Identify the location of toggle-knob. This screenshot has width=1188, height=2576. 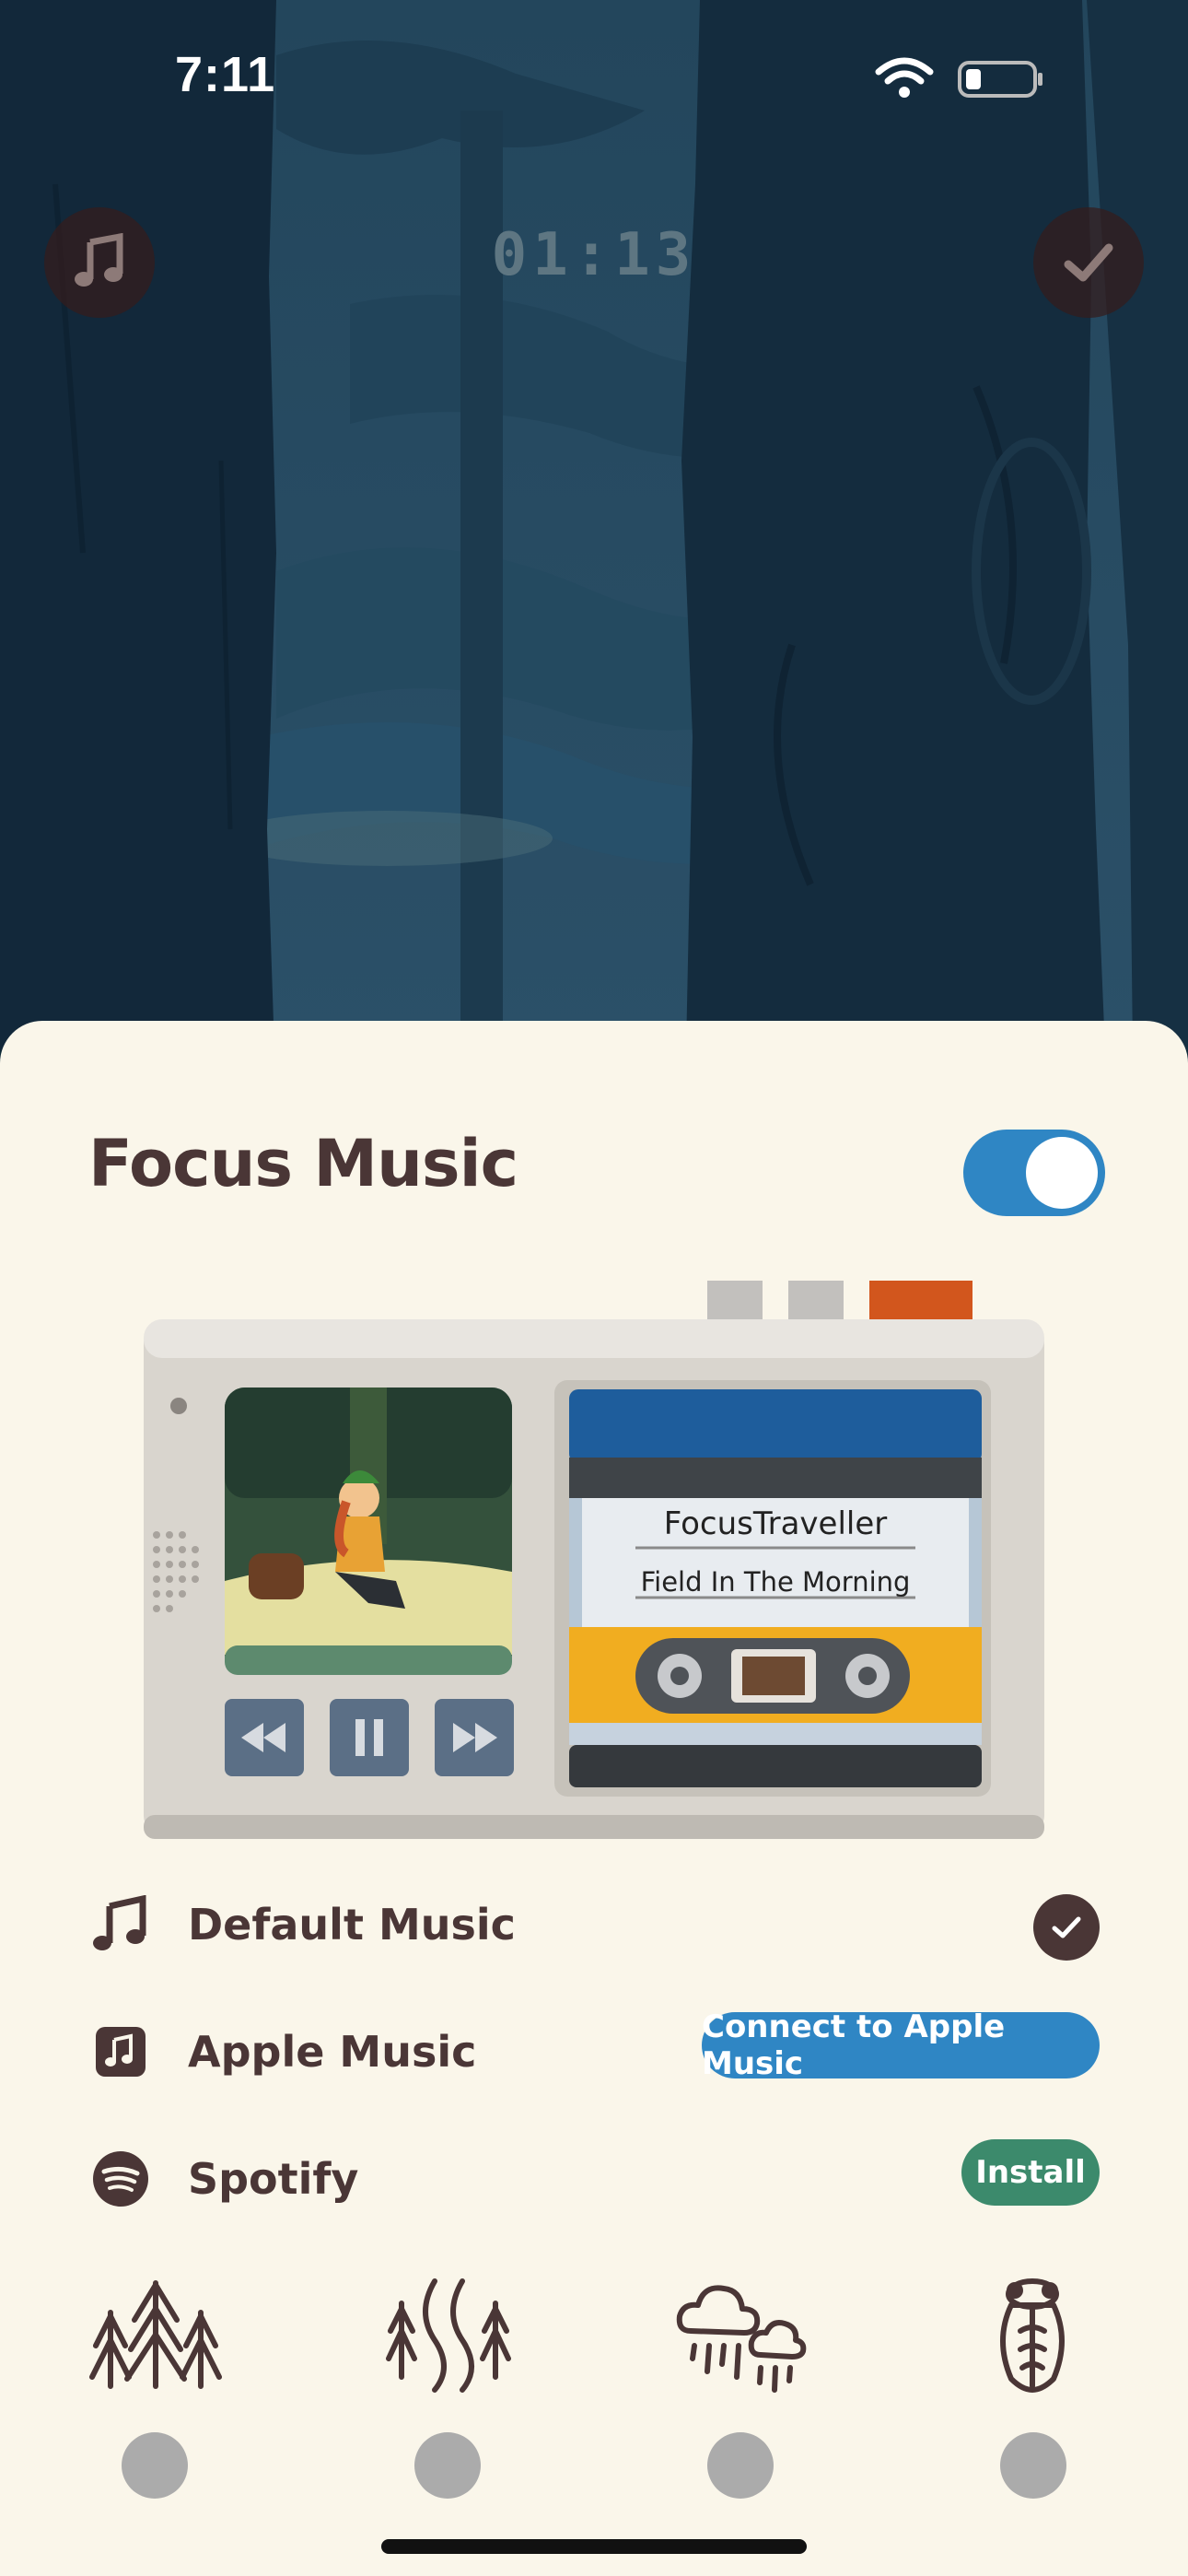
(1062, 1173).